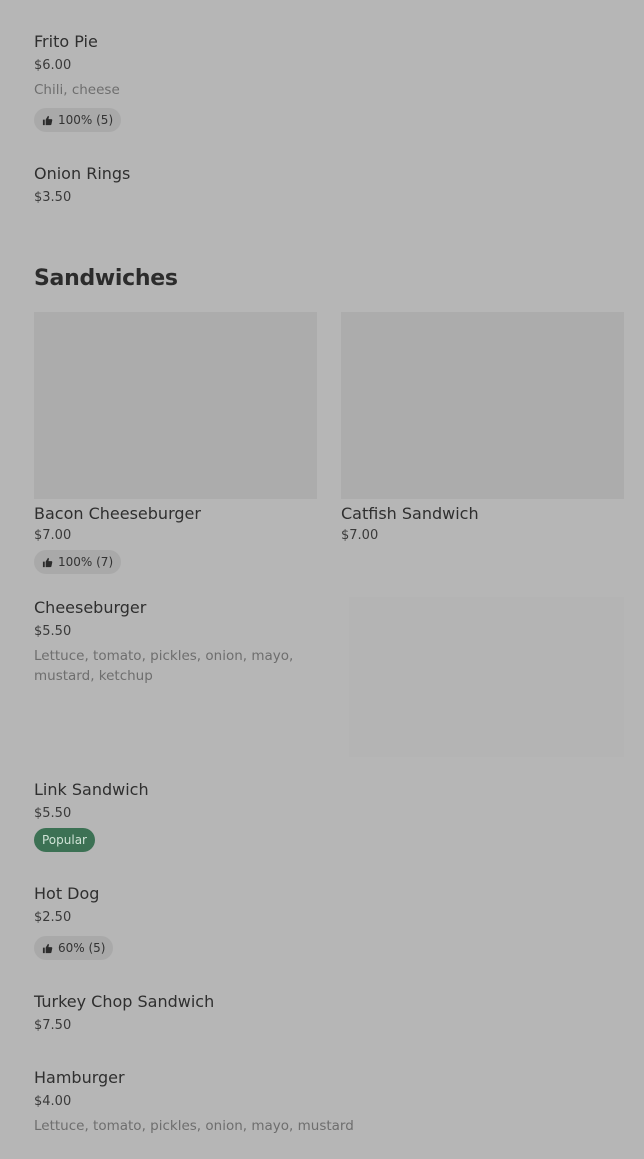  I want to click on item-name: Catfish Sandwich, so click(410, 513).